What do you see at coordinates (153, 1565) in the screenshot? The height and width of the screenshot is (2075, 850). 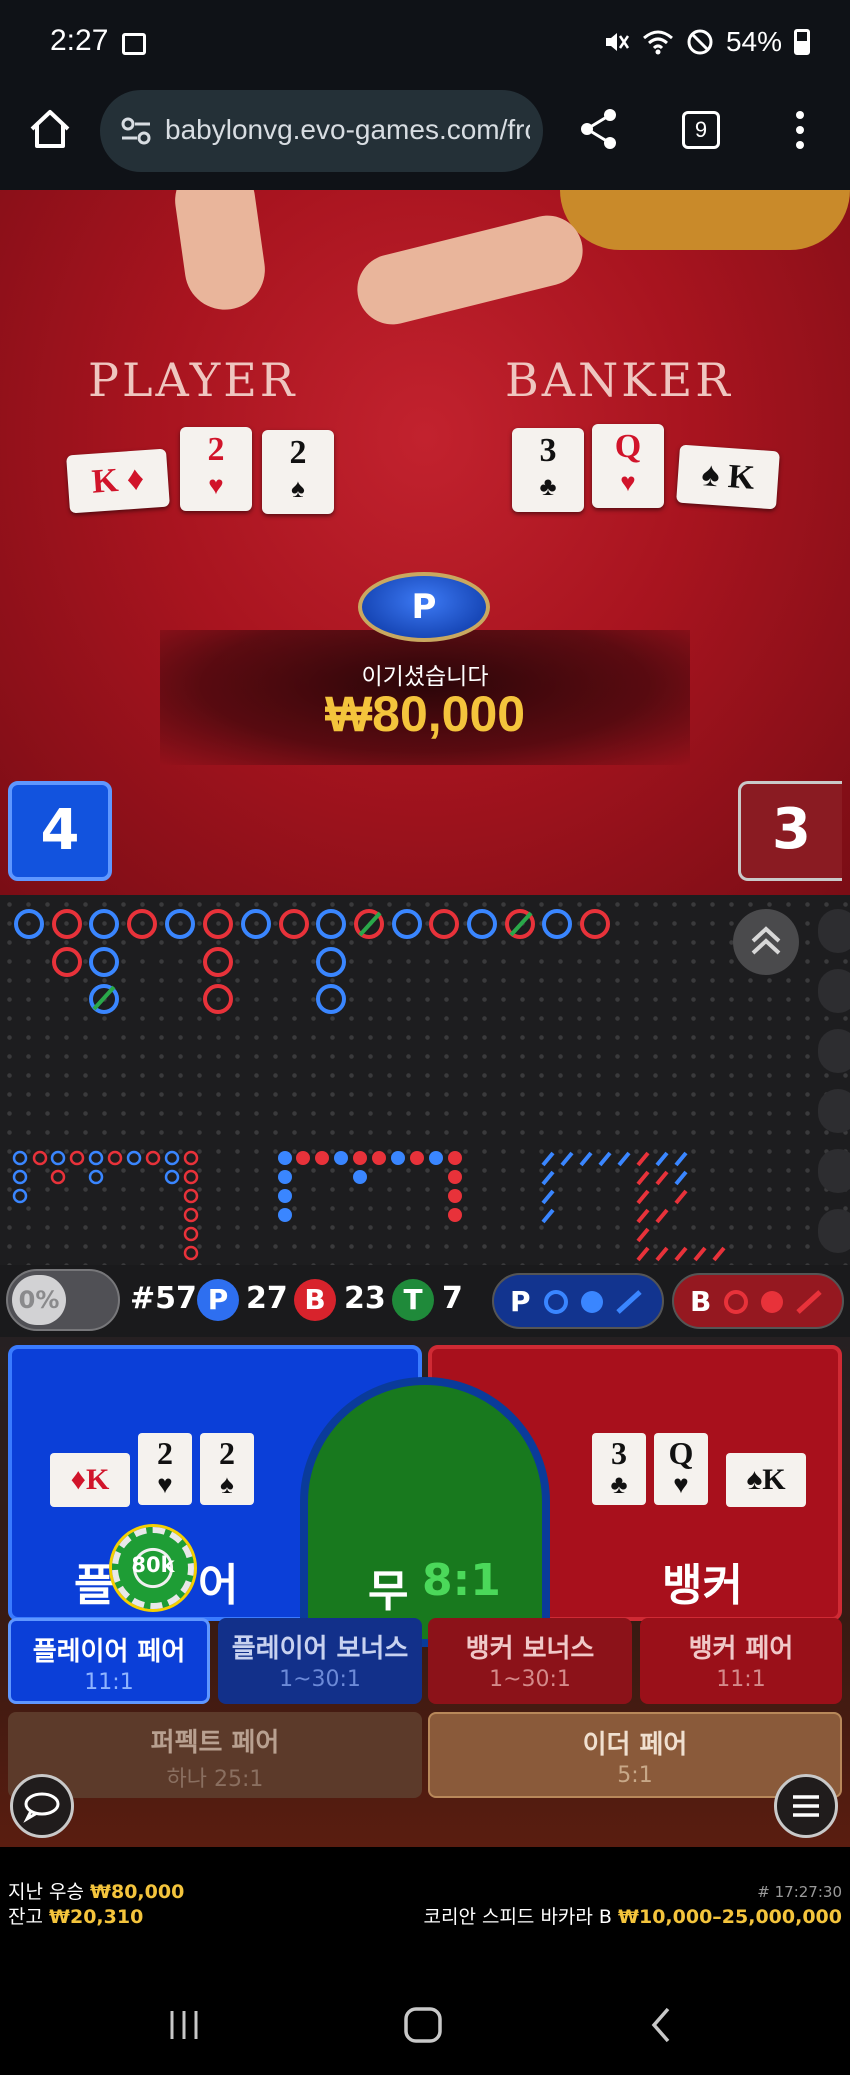 I see `chip-value: 80k` at bounding box center [153, 1565].